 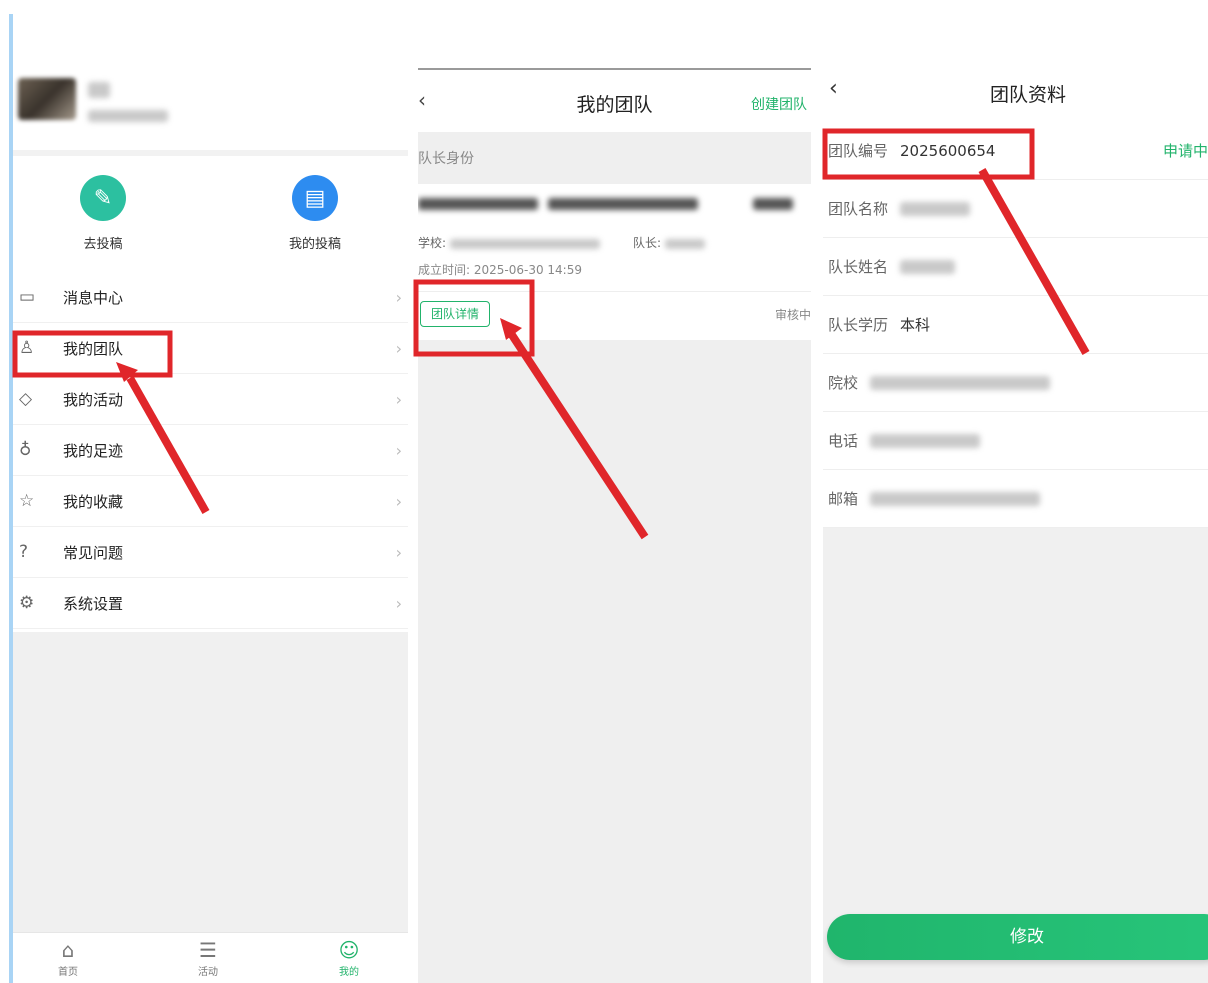 What do you see at coordinates (210, 501) in the screenshot?
I see `menu-item-favorites: ☆ 我的收藏 ›` at bounding box center [210, 501].